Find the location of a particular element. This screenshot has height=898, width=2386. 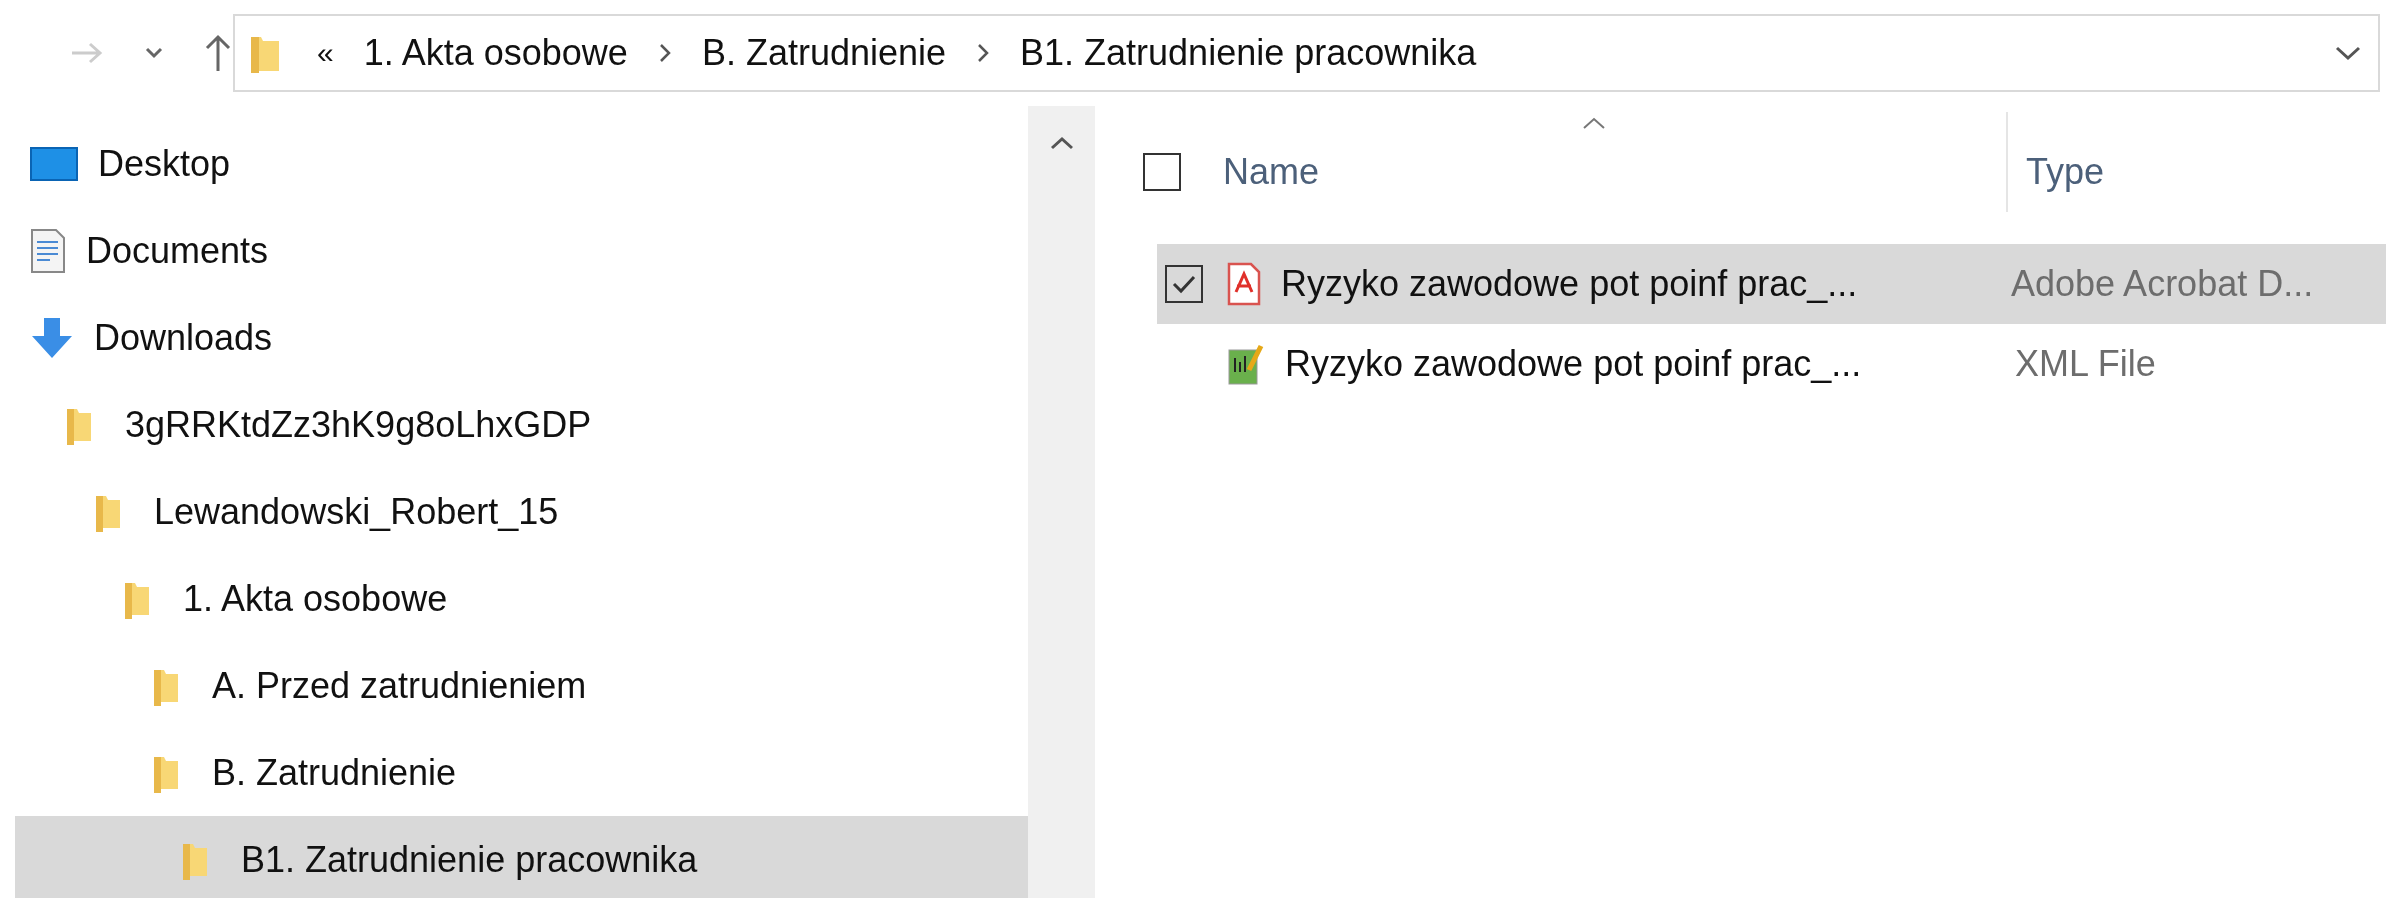

breadcrumb: 1. Akta osobowe is located at coordinates (495, 53).